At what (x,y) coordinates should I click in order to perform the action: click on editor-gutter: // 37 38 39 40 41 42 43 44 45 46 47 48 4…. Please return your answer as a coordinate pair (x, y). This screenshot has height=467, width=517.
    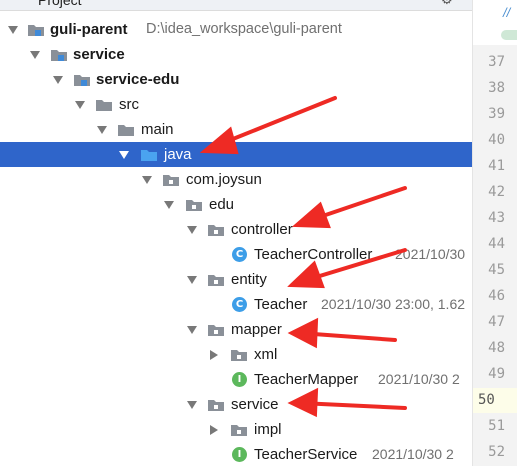
    Looking at the image, I should click on (494, 233).